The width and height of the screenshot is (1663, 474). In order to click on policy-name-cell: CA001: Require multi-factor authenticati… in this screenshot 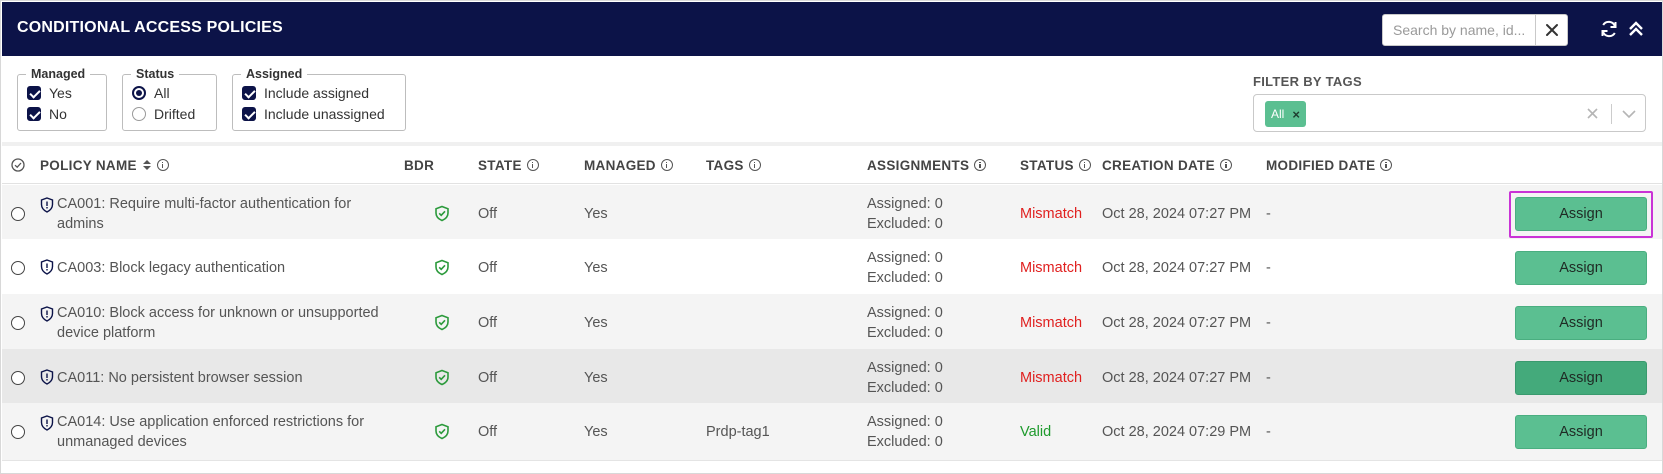, I will do `click(227, 213)`.